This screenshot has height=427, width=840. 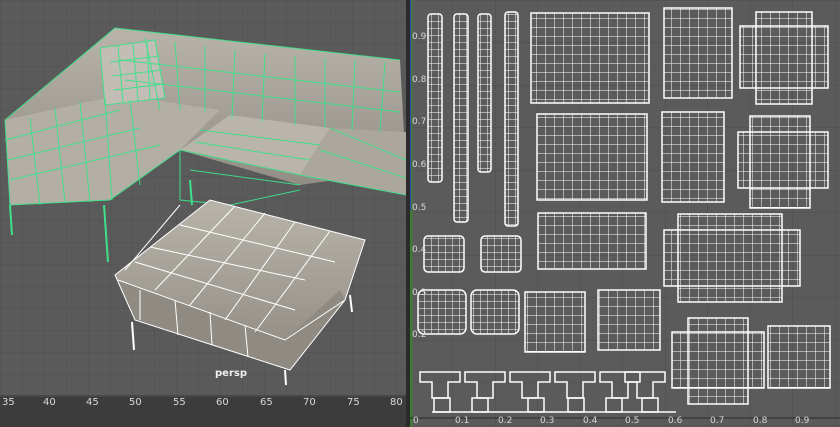 What do you see at coordinates (135, 402) in the screenshot?
I see `timeline-tick: 50` at bounding box center [135, 402].